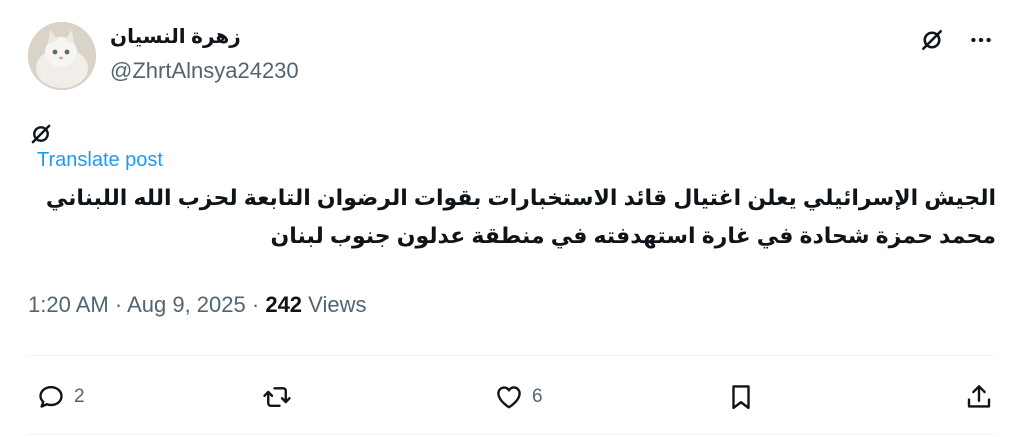 The image size is (1024, 437). What do you see at coordinates (51, 397) in the screenshot?
I see `reply-icon` at bounding box center [51, 397].